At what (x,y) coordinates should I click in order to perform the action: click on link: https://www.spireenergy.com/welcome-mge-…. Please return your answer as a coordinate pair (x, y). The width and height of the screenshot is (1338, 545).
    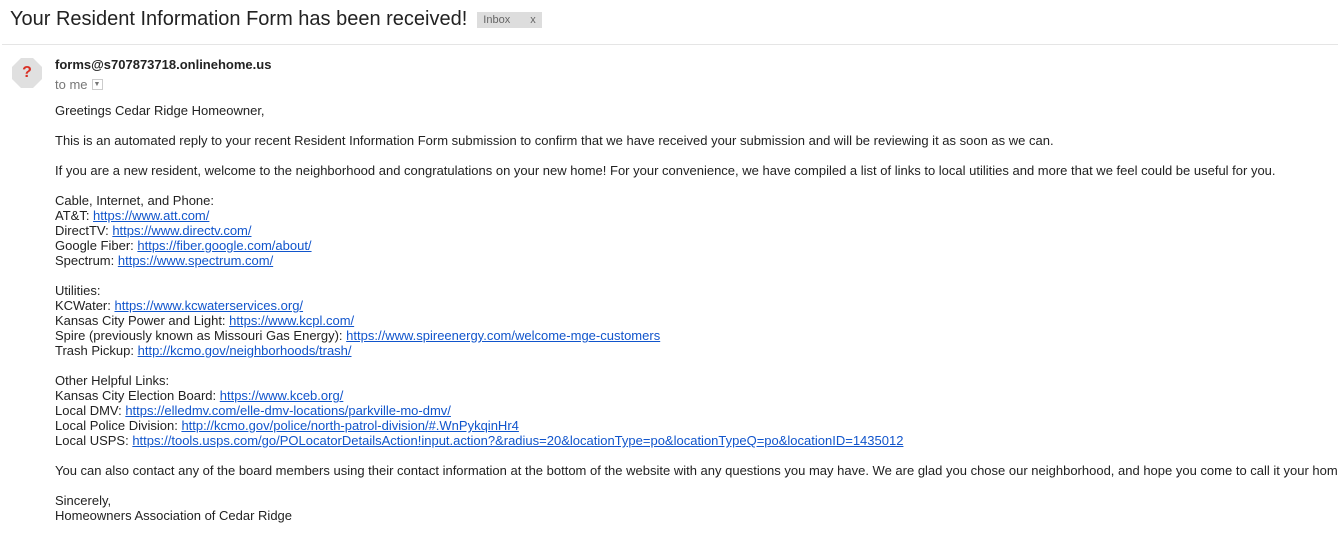
    Looking at the image, I should click on (503, 335).